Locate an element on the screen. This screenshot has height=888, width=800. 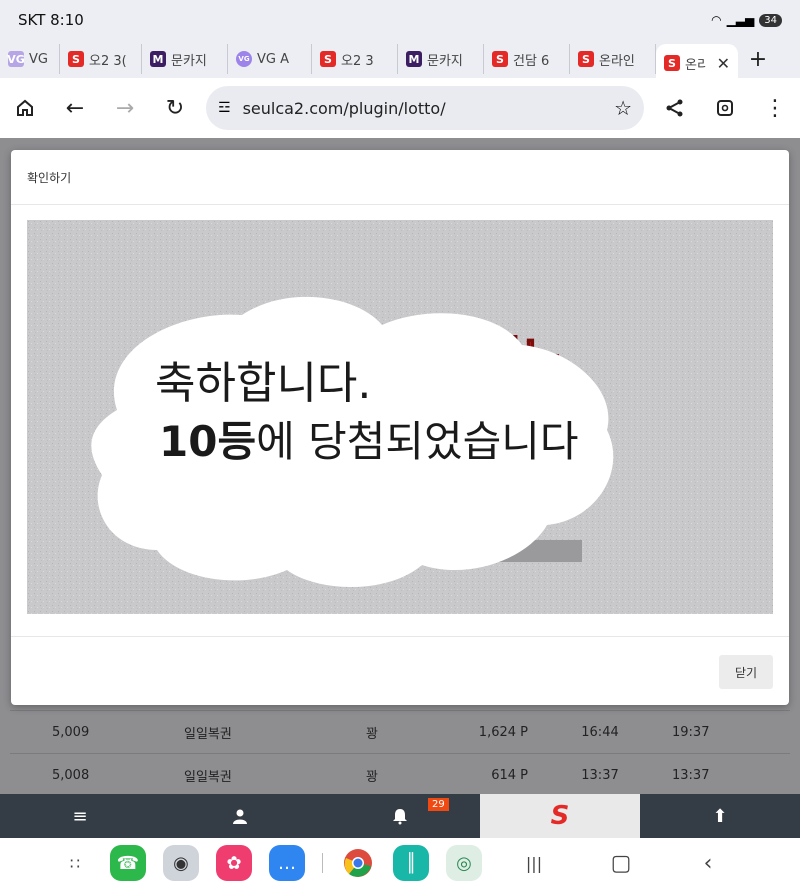
home-button-icon: ▢ is located at coordinates (621, 863).